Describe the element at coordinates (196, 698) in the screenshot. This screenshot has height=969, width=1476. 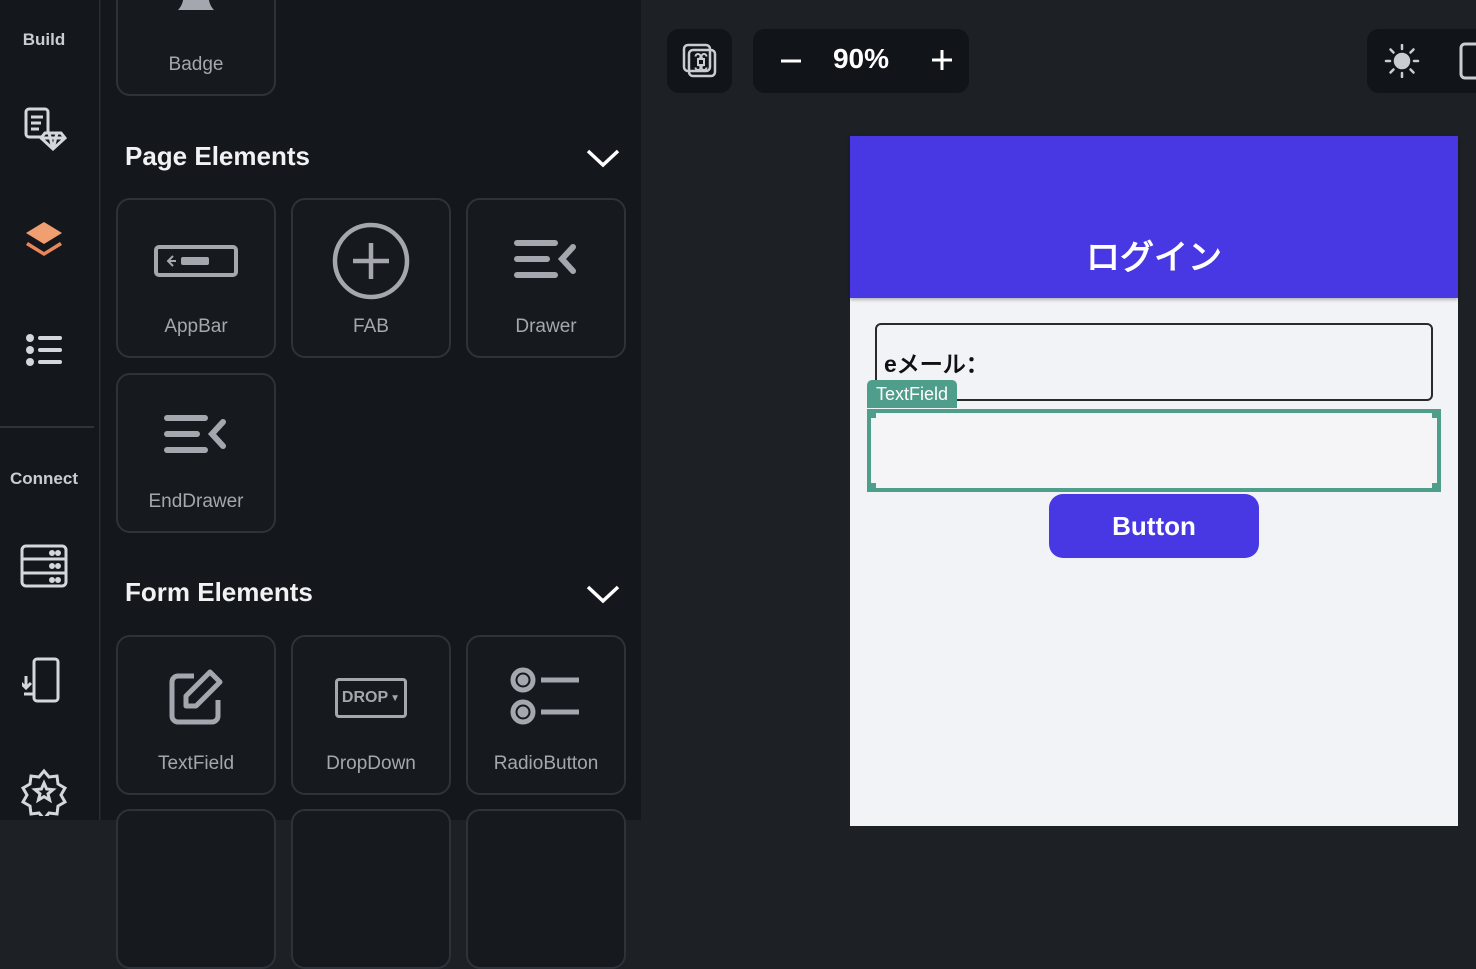
I see `edit-icon` at that location.